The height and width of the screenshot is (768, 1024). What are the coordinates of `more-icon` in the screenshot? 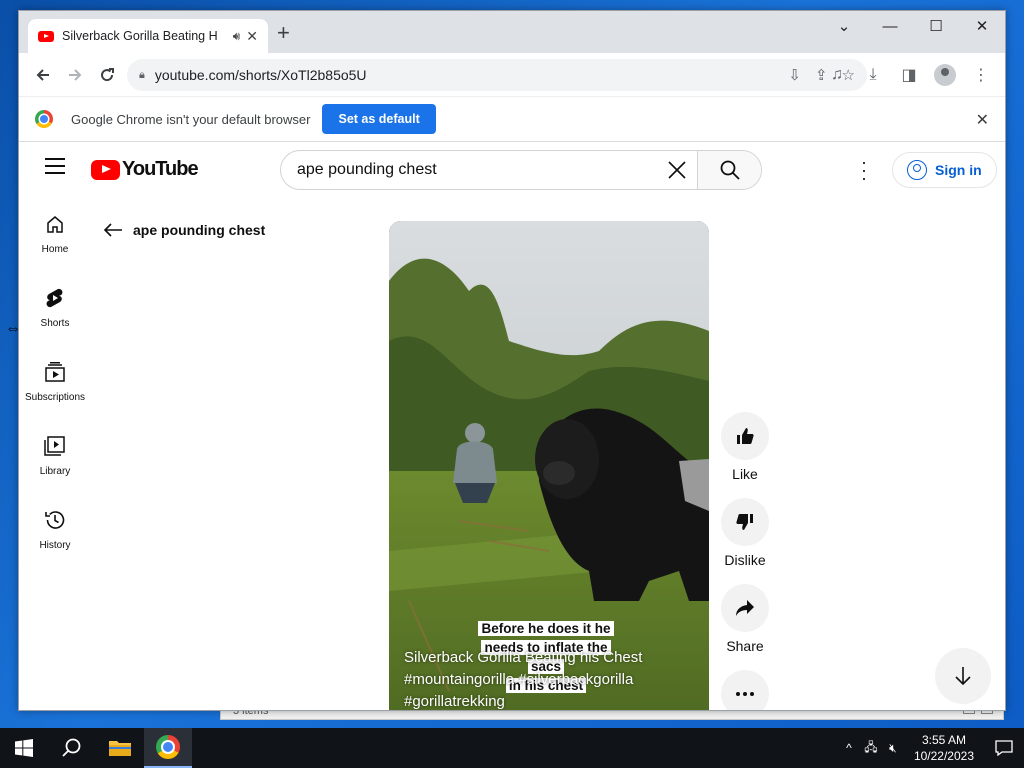 It's located at (745, 690).